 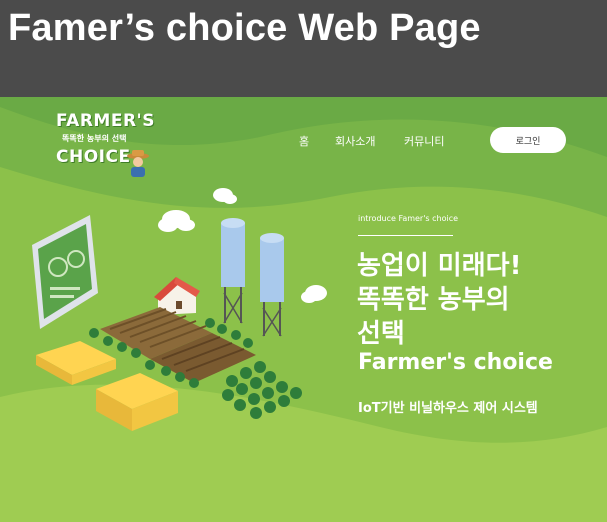 I want to click on nav-community: 커뮤니티, so click(x=424, y=141).